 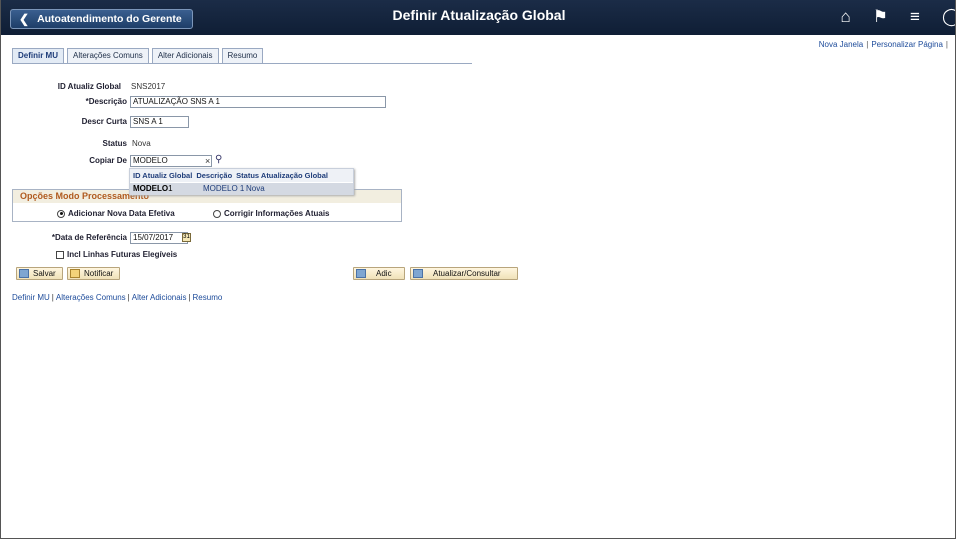 I want to click on checkbox-label: Incl Linhas Futuras Elegíveis, so click(x=122, y=254).